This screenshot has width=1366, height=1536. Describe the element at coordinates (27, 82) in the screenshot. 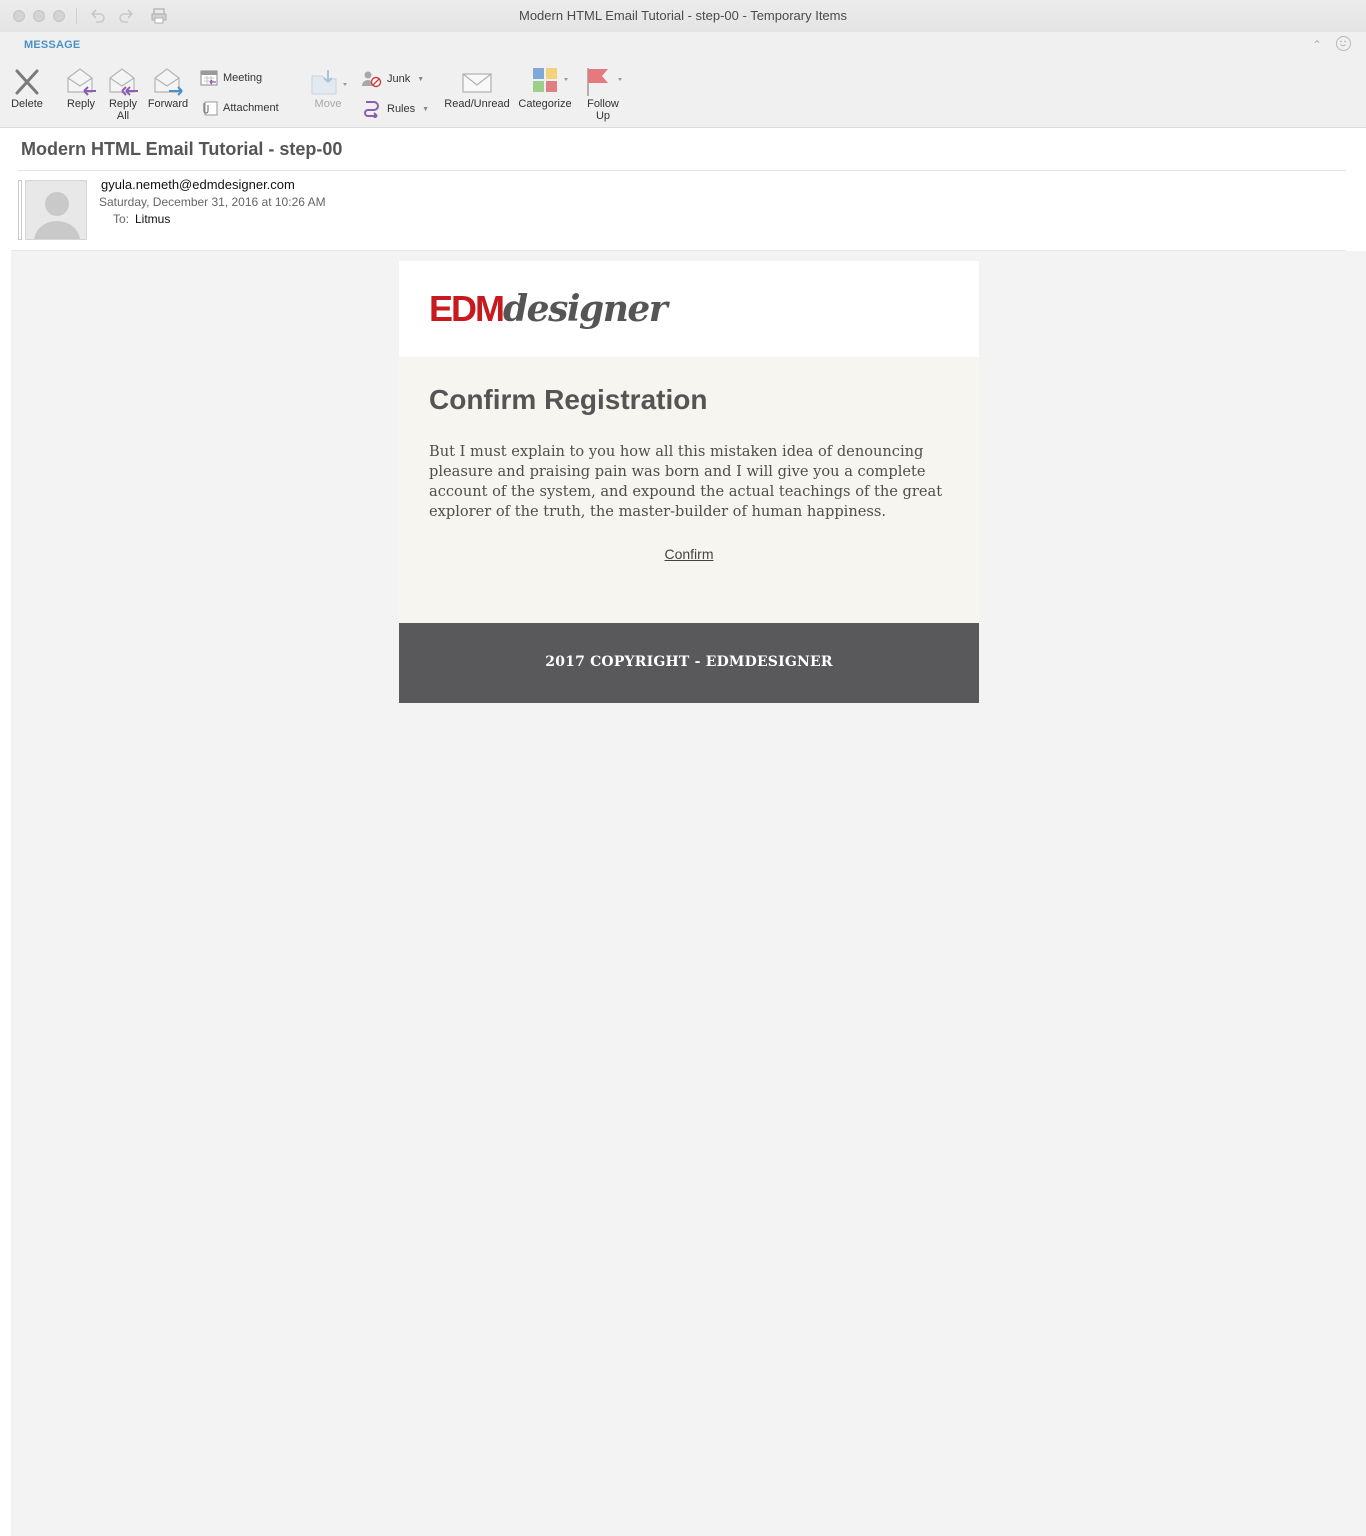

I see `x-icon` at that location.